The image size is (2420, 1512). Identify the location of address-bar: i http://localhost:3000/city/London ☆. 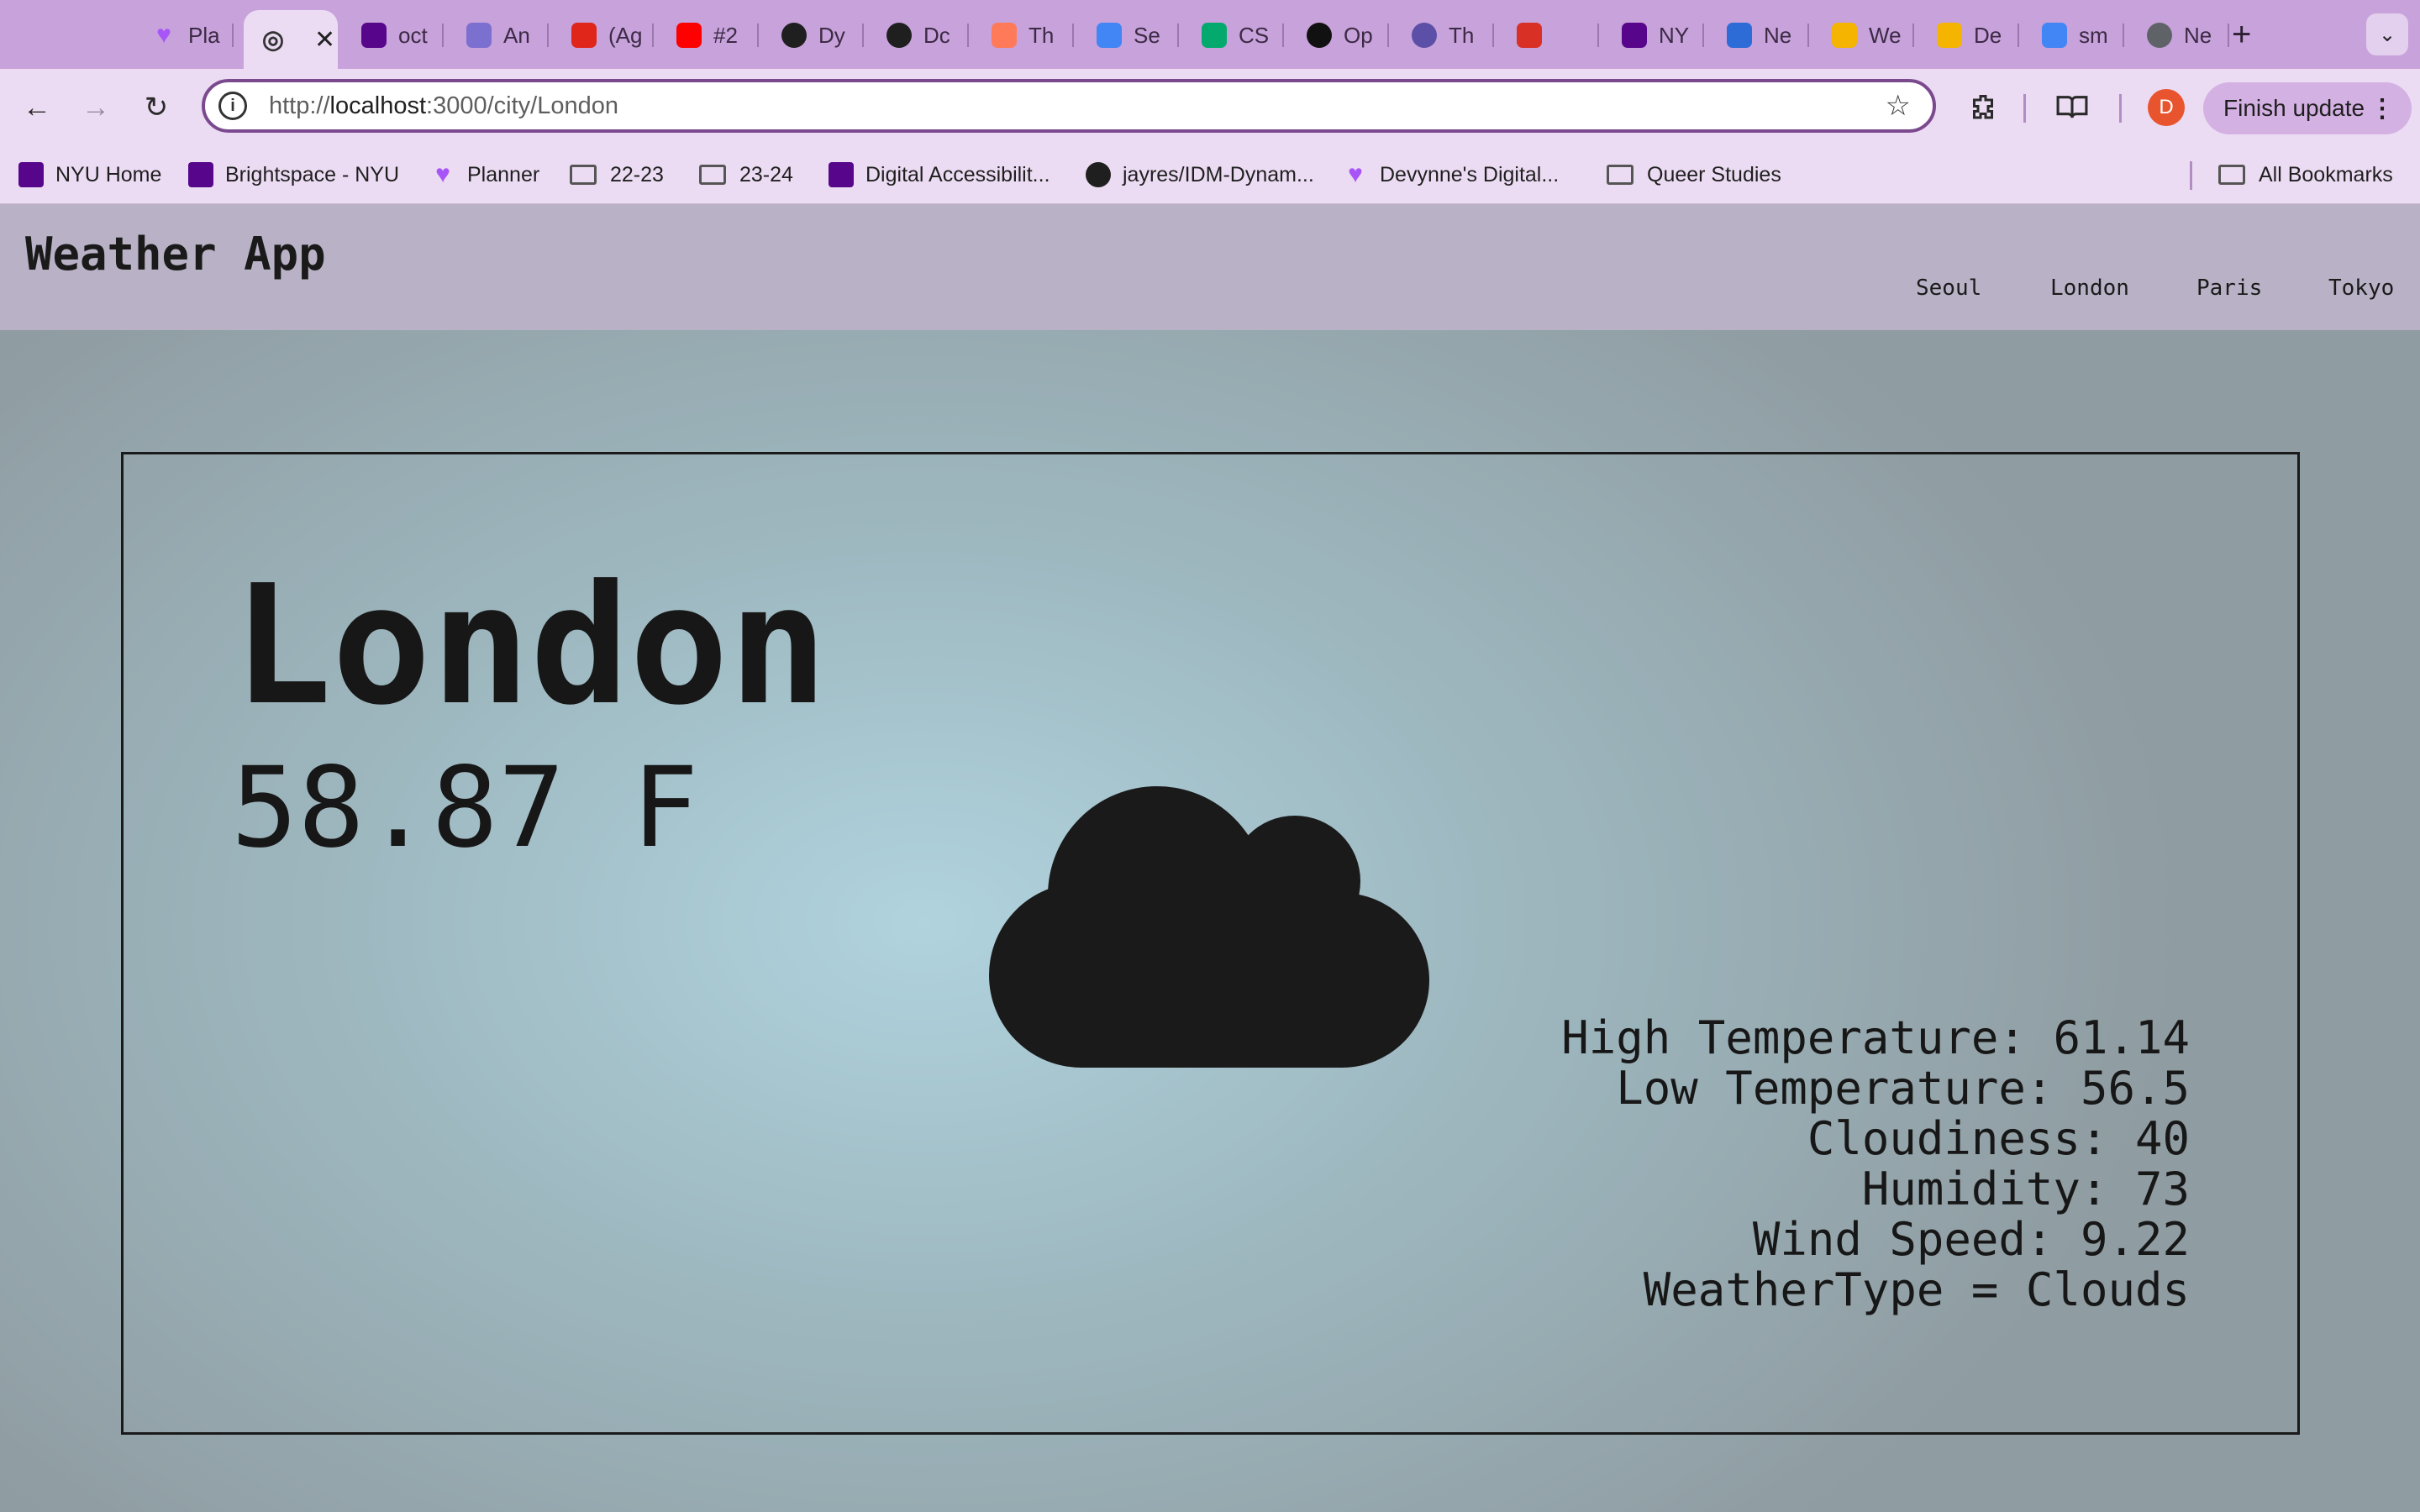
(1069, 106).